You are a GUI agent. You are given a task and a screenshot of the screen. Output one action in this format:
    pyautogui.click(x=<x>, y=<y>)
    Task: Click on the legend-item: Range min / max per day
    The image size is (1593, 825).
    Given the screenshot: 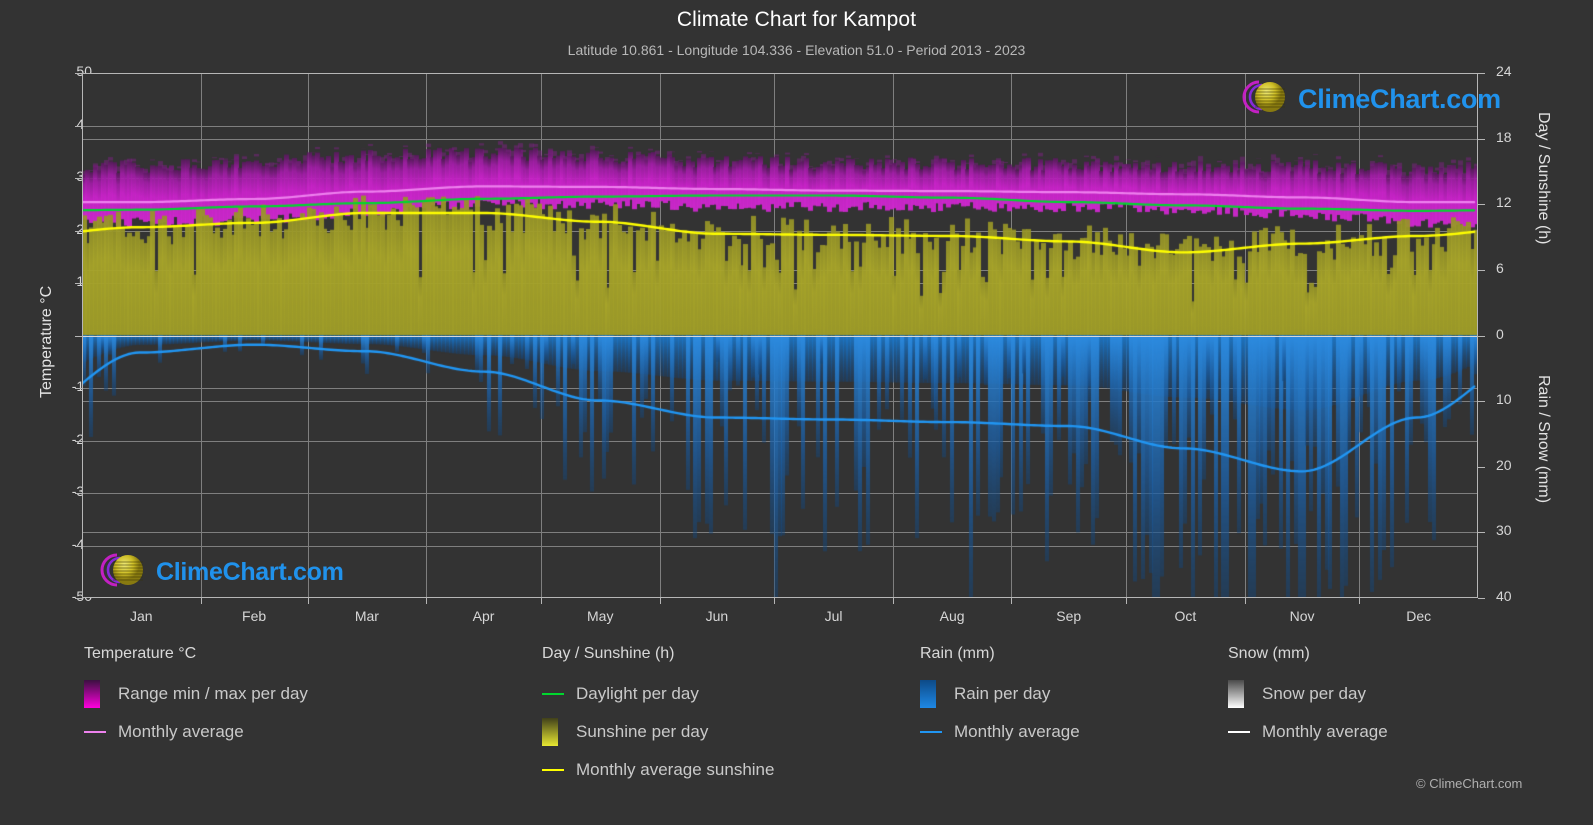 What is the action you would take?
    pyautogui.click(x=196, y=694)
    